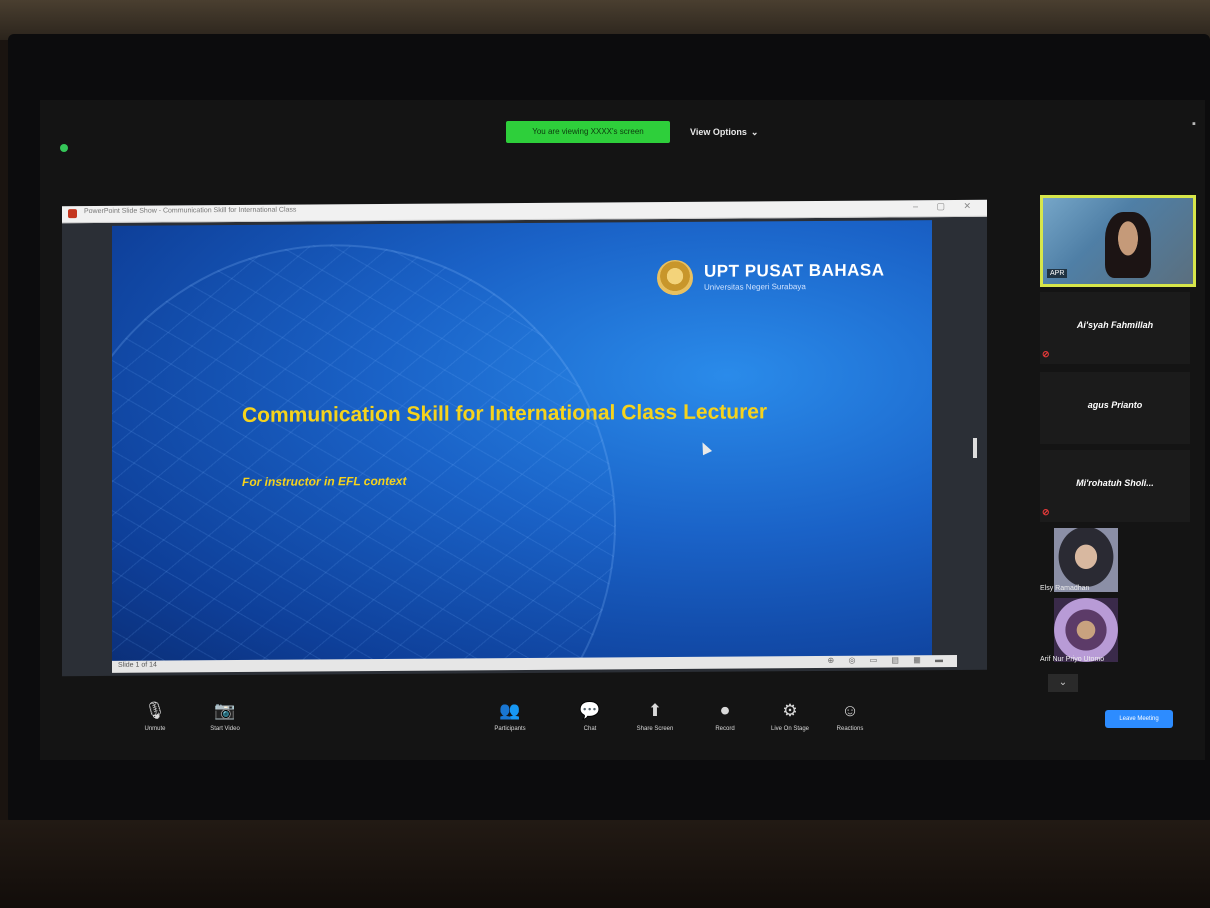 The width and height of the screenshot is (1210, 908). I want to click on chat-button: 💬 Chat, so click(590, 716).